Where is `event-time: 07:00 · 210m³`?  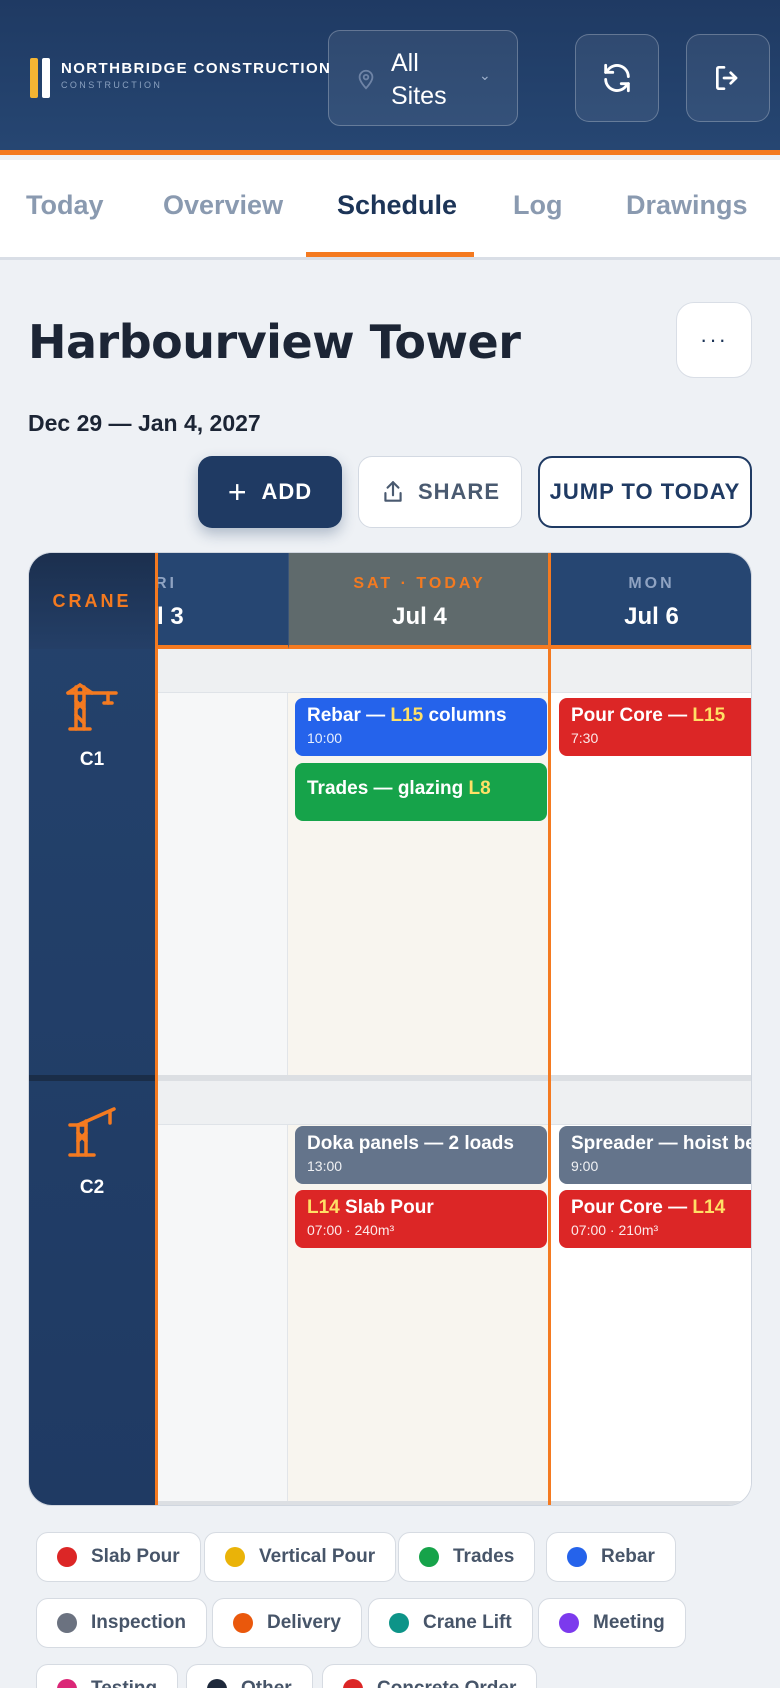
event-time: 07:00 · 210m³ is located at coordinates (615, 1230).